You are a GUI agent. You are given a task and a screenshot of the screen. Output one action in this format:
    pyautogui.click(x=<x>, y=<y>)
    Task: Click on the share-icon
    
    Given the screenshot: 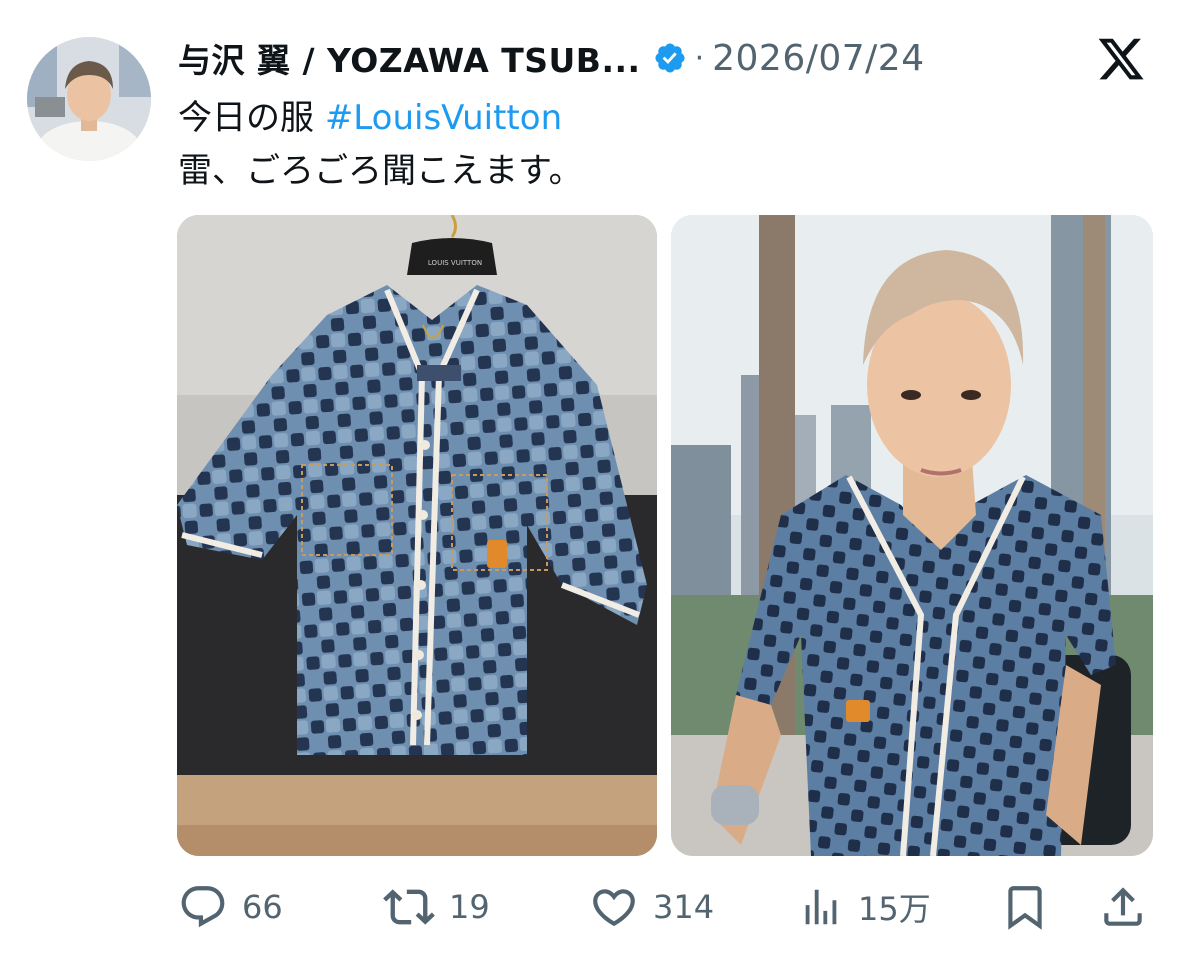 What is the action you would take?
    pyautogui.click(x=1123, y=906)
    